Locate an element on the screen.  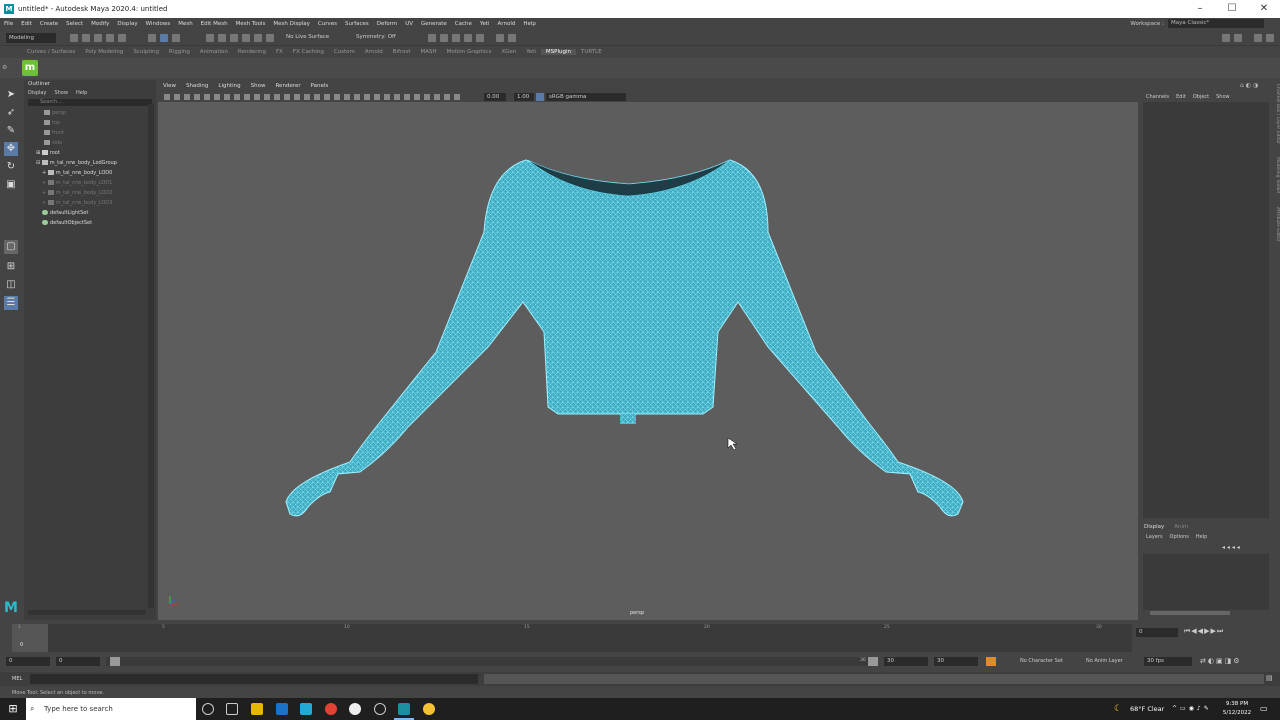
app-icon-blue is located at coordinates (282, 709).